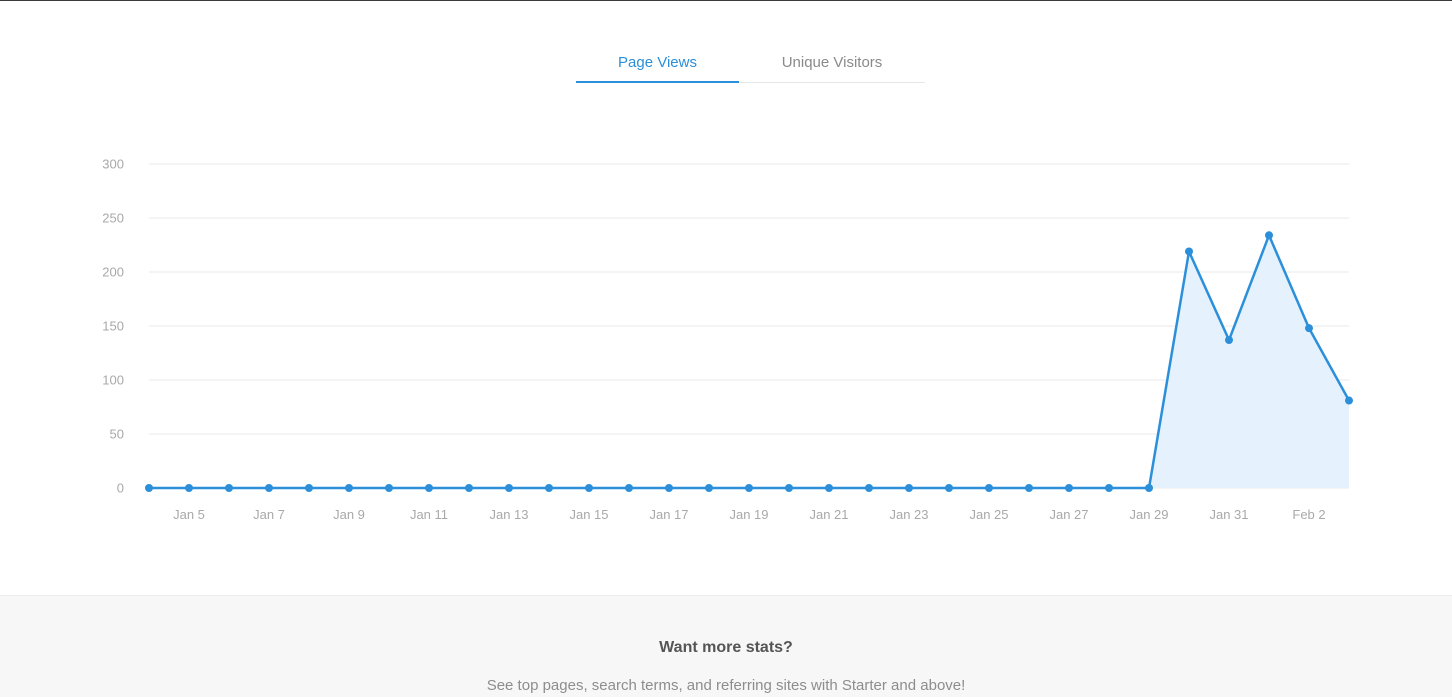 Image resolution: width=1452 pixels, height=697 pixels. I want to click on upgrade-title: Want more stats?, so click(726, 647).